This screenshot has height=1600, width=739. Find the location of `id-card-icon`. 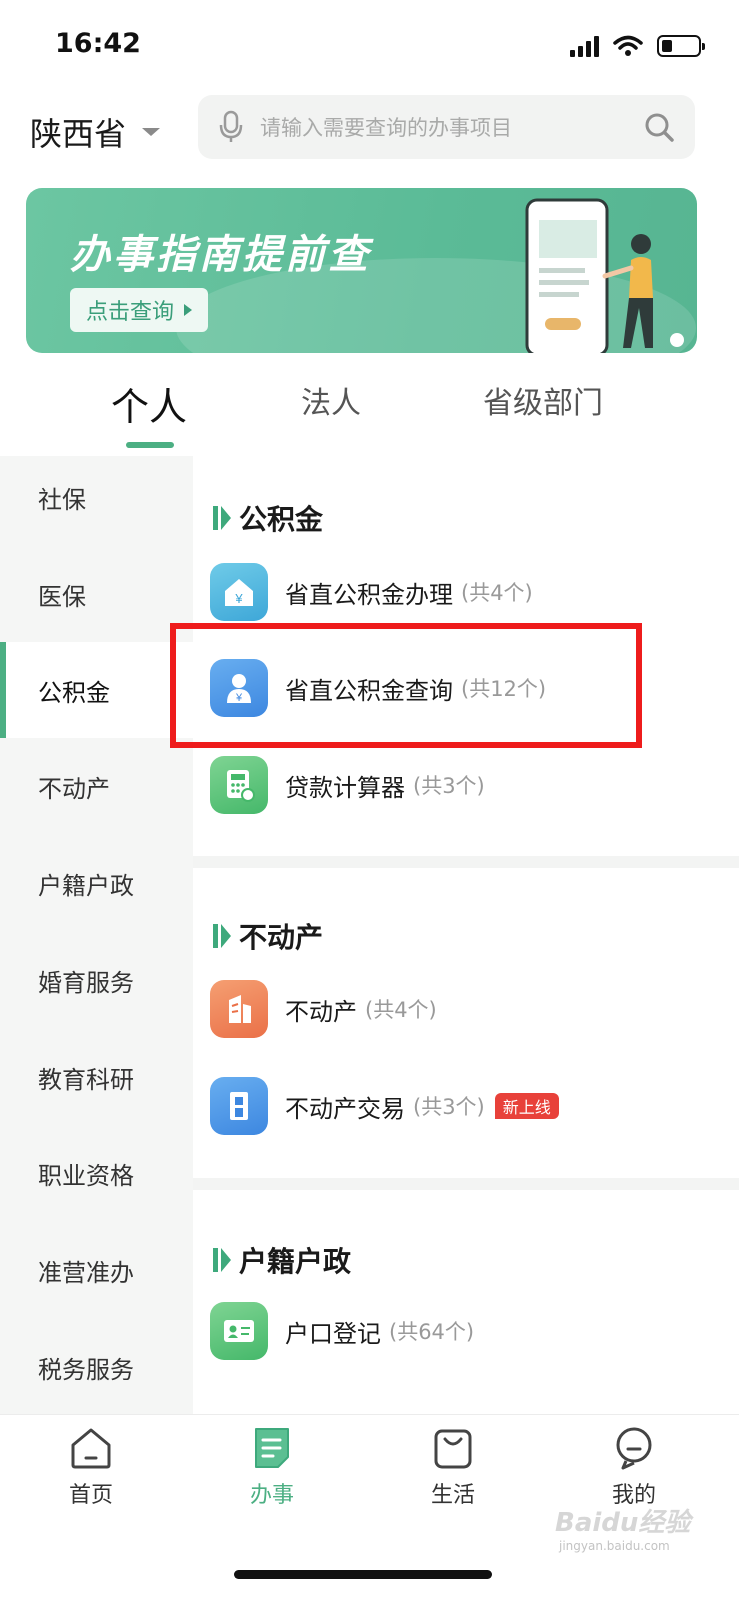

id-card-icon is located at coordinates (239, 1331).